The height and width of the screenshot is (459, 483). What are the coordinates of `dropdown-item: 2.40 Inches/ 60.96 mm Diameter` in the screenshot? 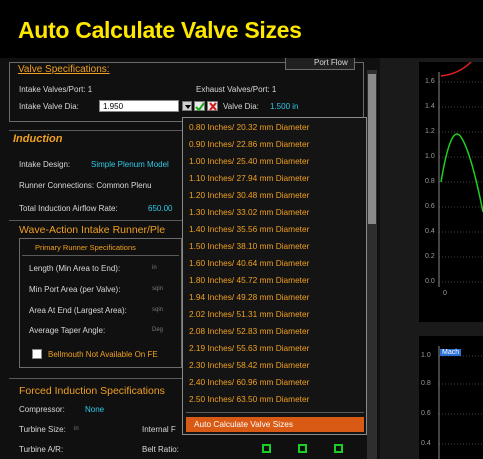 It's located at (249, 382).